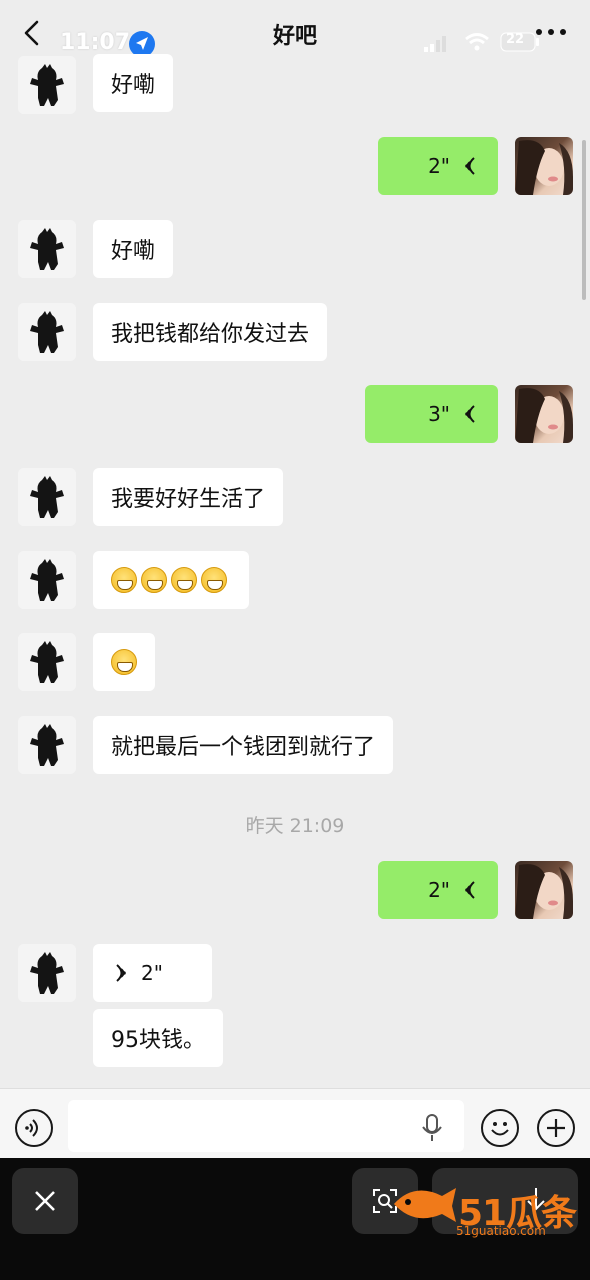 Image resolution: width=590 pixels, height=1280 pixels. Describe the element at coordinates (295, 826) in the screenshot. I see `chat-timestamp: 昨天 21:09` at that location.